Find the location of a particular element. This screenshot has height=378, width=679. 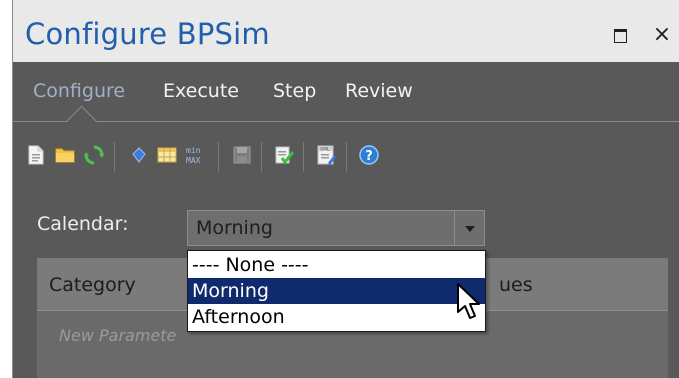

new-document-icon is located at coordinates (36, 155).